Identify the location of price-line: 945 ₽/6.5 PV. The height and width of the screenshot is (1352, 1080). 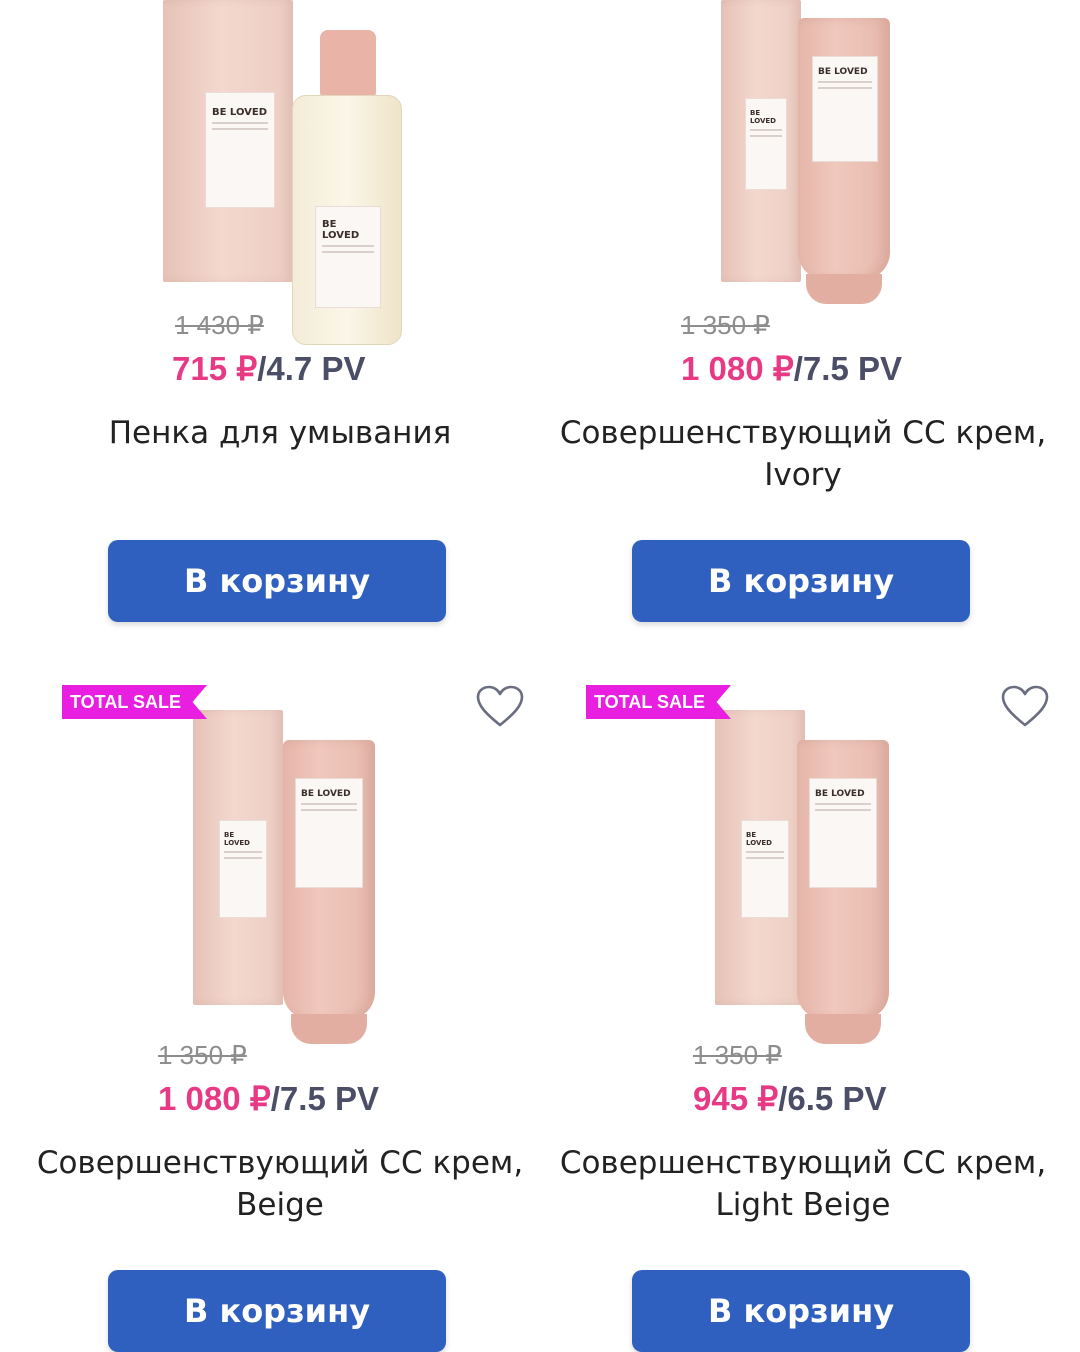
(789, 1098).